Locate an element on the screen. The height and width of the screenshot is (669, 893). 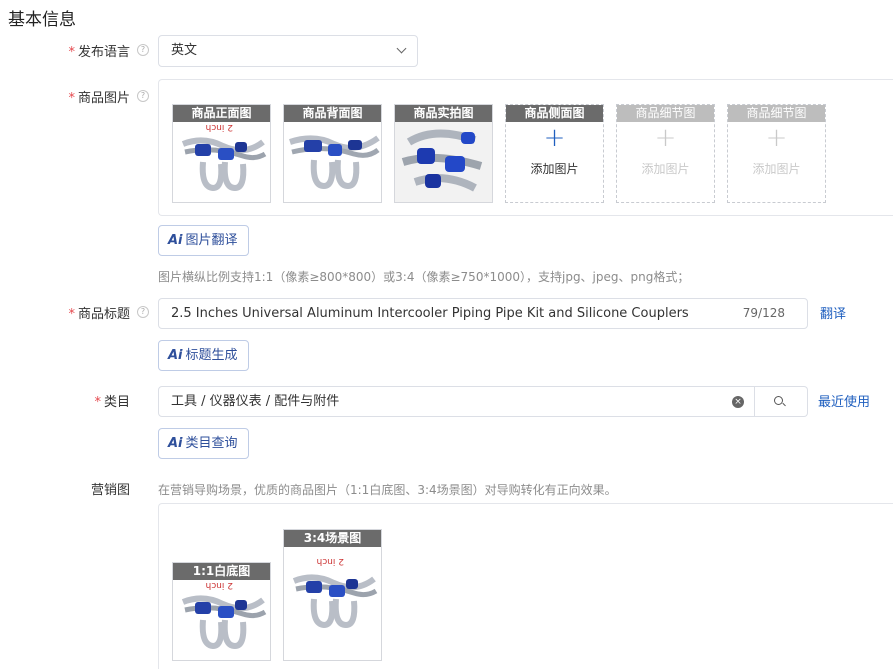
images-label: * 商品图片 is located at coordinates (99, 98).